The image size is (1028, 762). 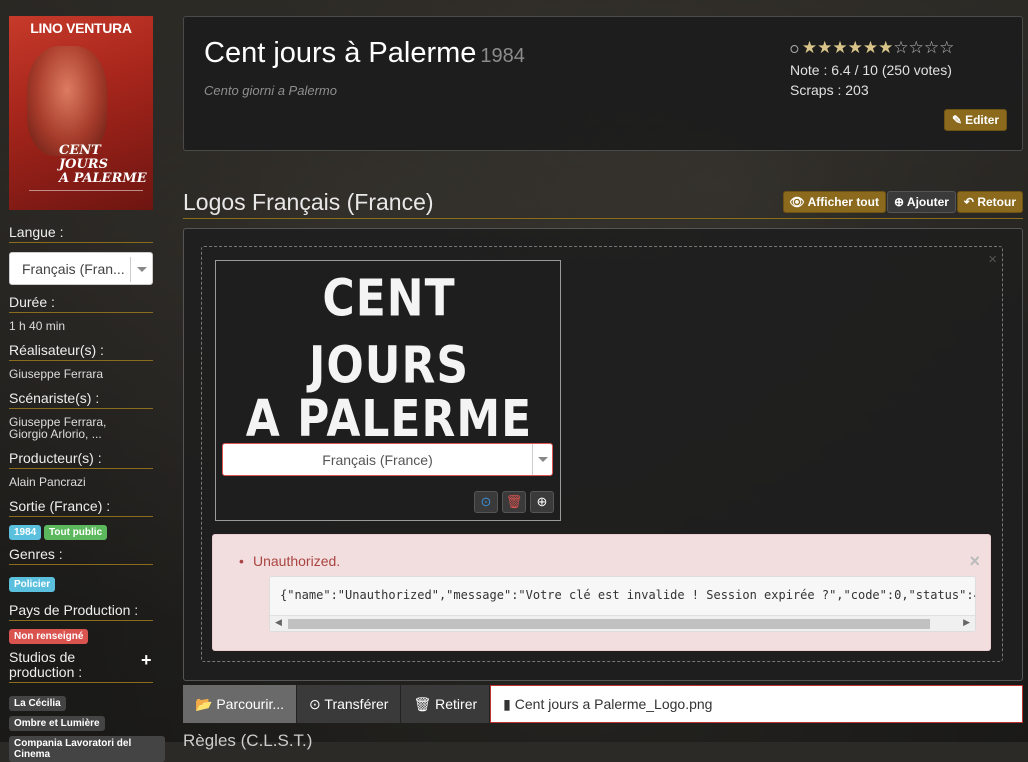 I want to click on rating-badge: Tout public, so click(x=76, y=532).